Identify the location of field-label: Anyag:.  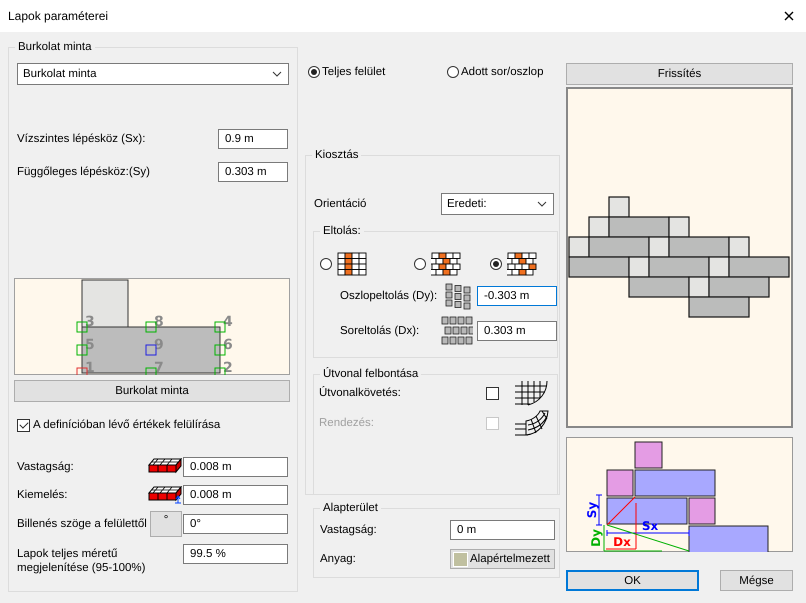
(338, 559).